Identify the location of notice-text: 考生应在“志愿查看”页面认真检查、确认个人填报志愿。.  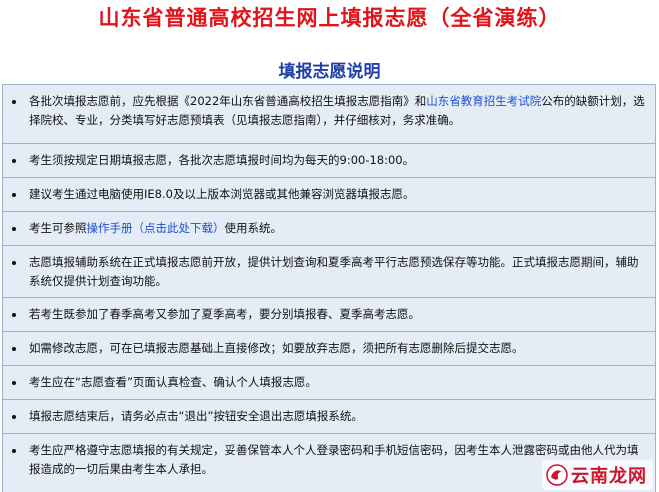
(173, 382).